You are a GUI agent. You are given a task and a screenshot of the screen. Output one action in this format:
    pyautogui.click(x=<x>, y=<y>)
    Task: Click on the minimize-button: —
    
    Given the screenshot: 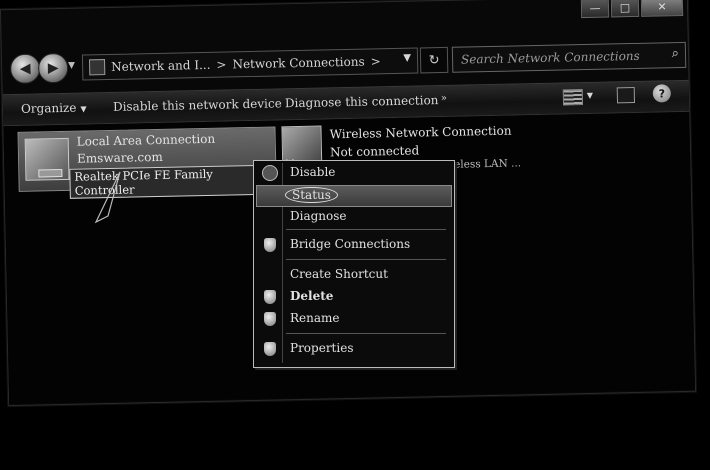 What is the action you would take?
    pyautogui.click(x=595, y=9)
    